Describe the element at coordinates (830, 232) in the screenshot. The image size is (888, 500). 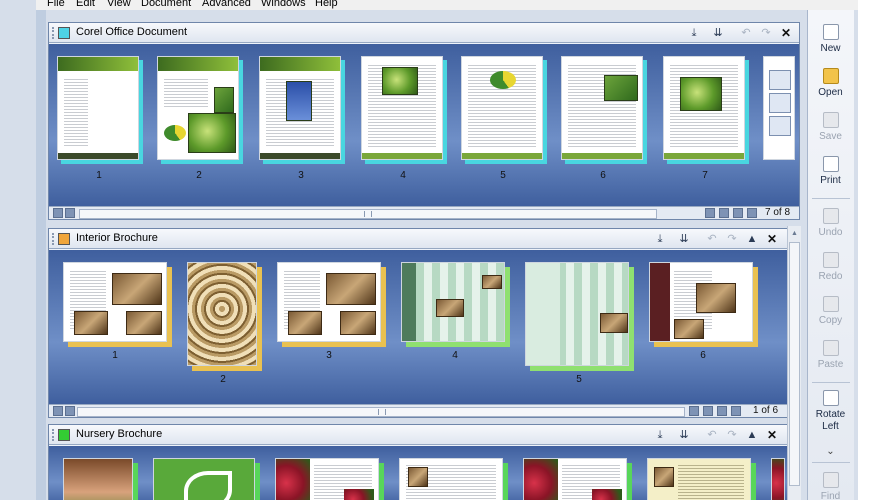
I see `undo-label: Undo` at that location.